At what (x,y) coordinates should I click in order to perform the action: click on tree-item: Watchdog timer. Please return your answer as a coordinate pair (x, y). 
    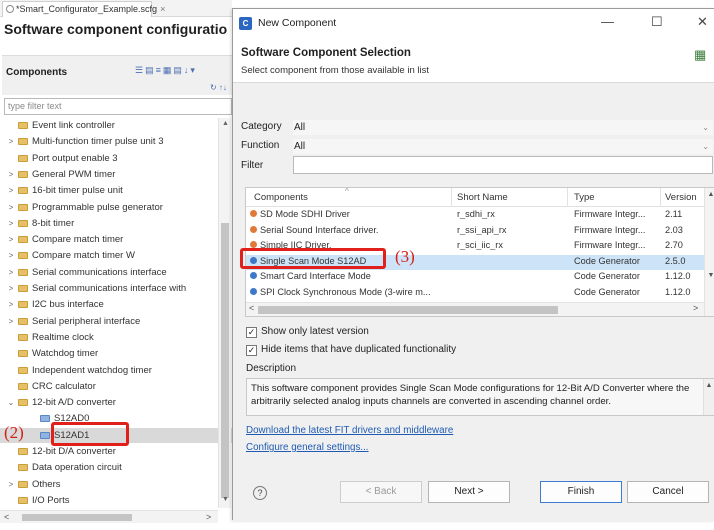
    Looking at the image, I should click on (116, 353).